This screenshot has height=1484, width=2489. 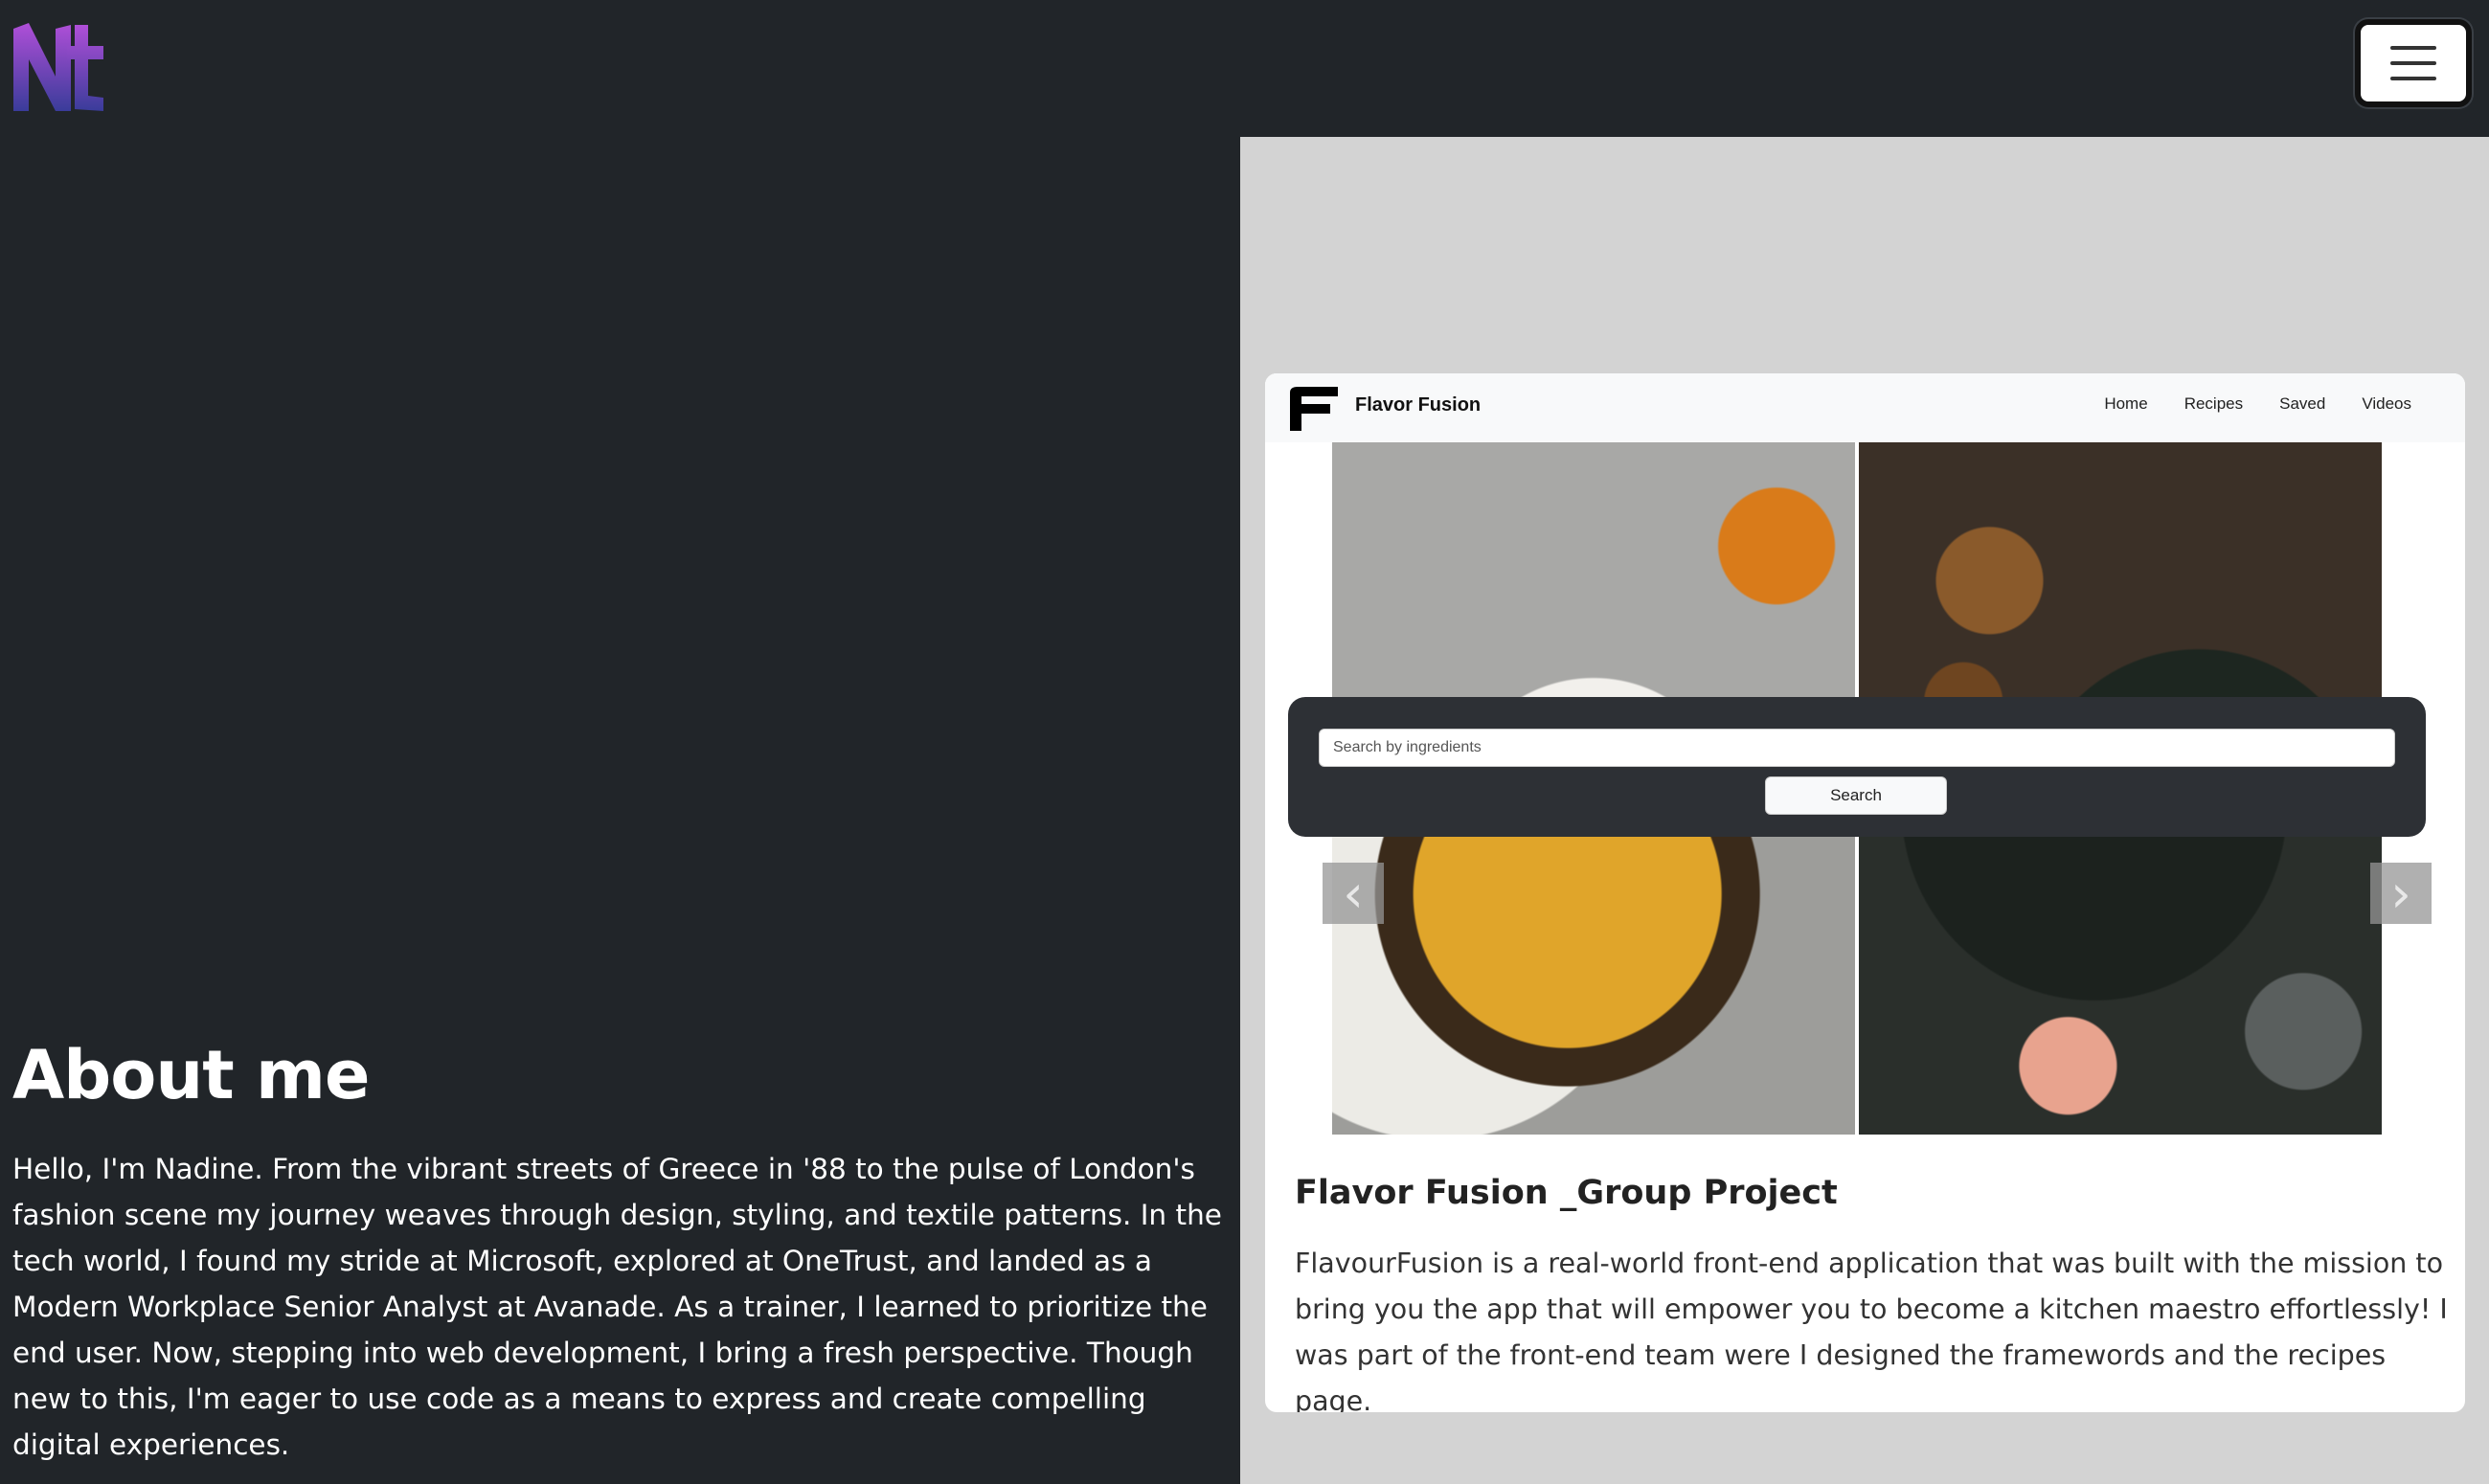 I want to click on hamburger-icon, so click(x=2413, y=48).